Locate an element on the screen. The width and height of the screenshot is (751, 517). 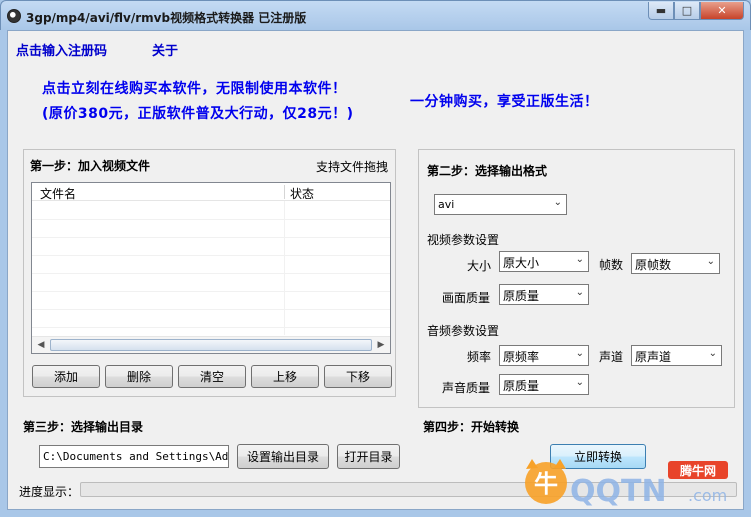
sample-rate-label: 频率 is located at coordinates (479, 357).